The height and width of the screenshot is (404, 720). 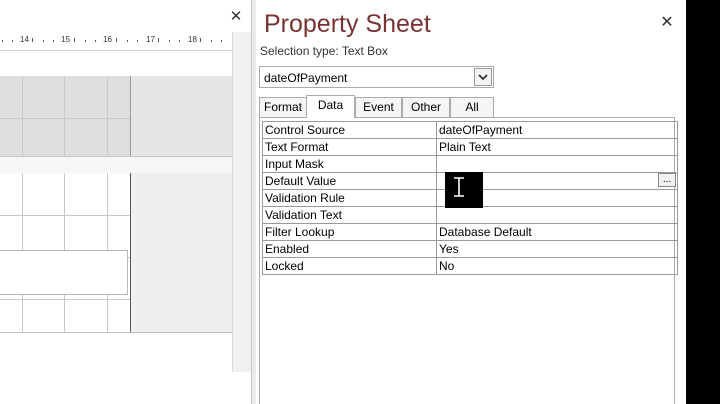 I want to click on property-name: Default Value, so click(x=349, y=181).